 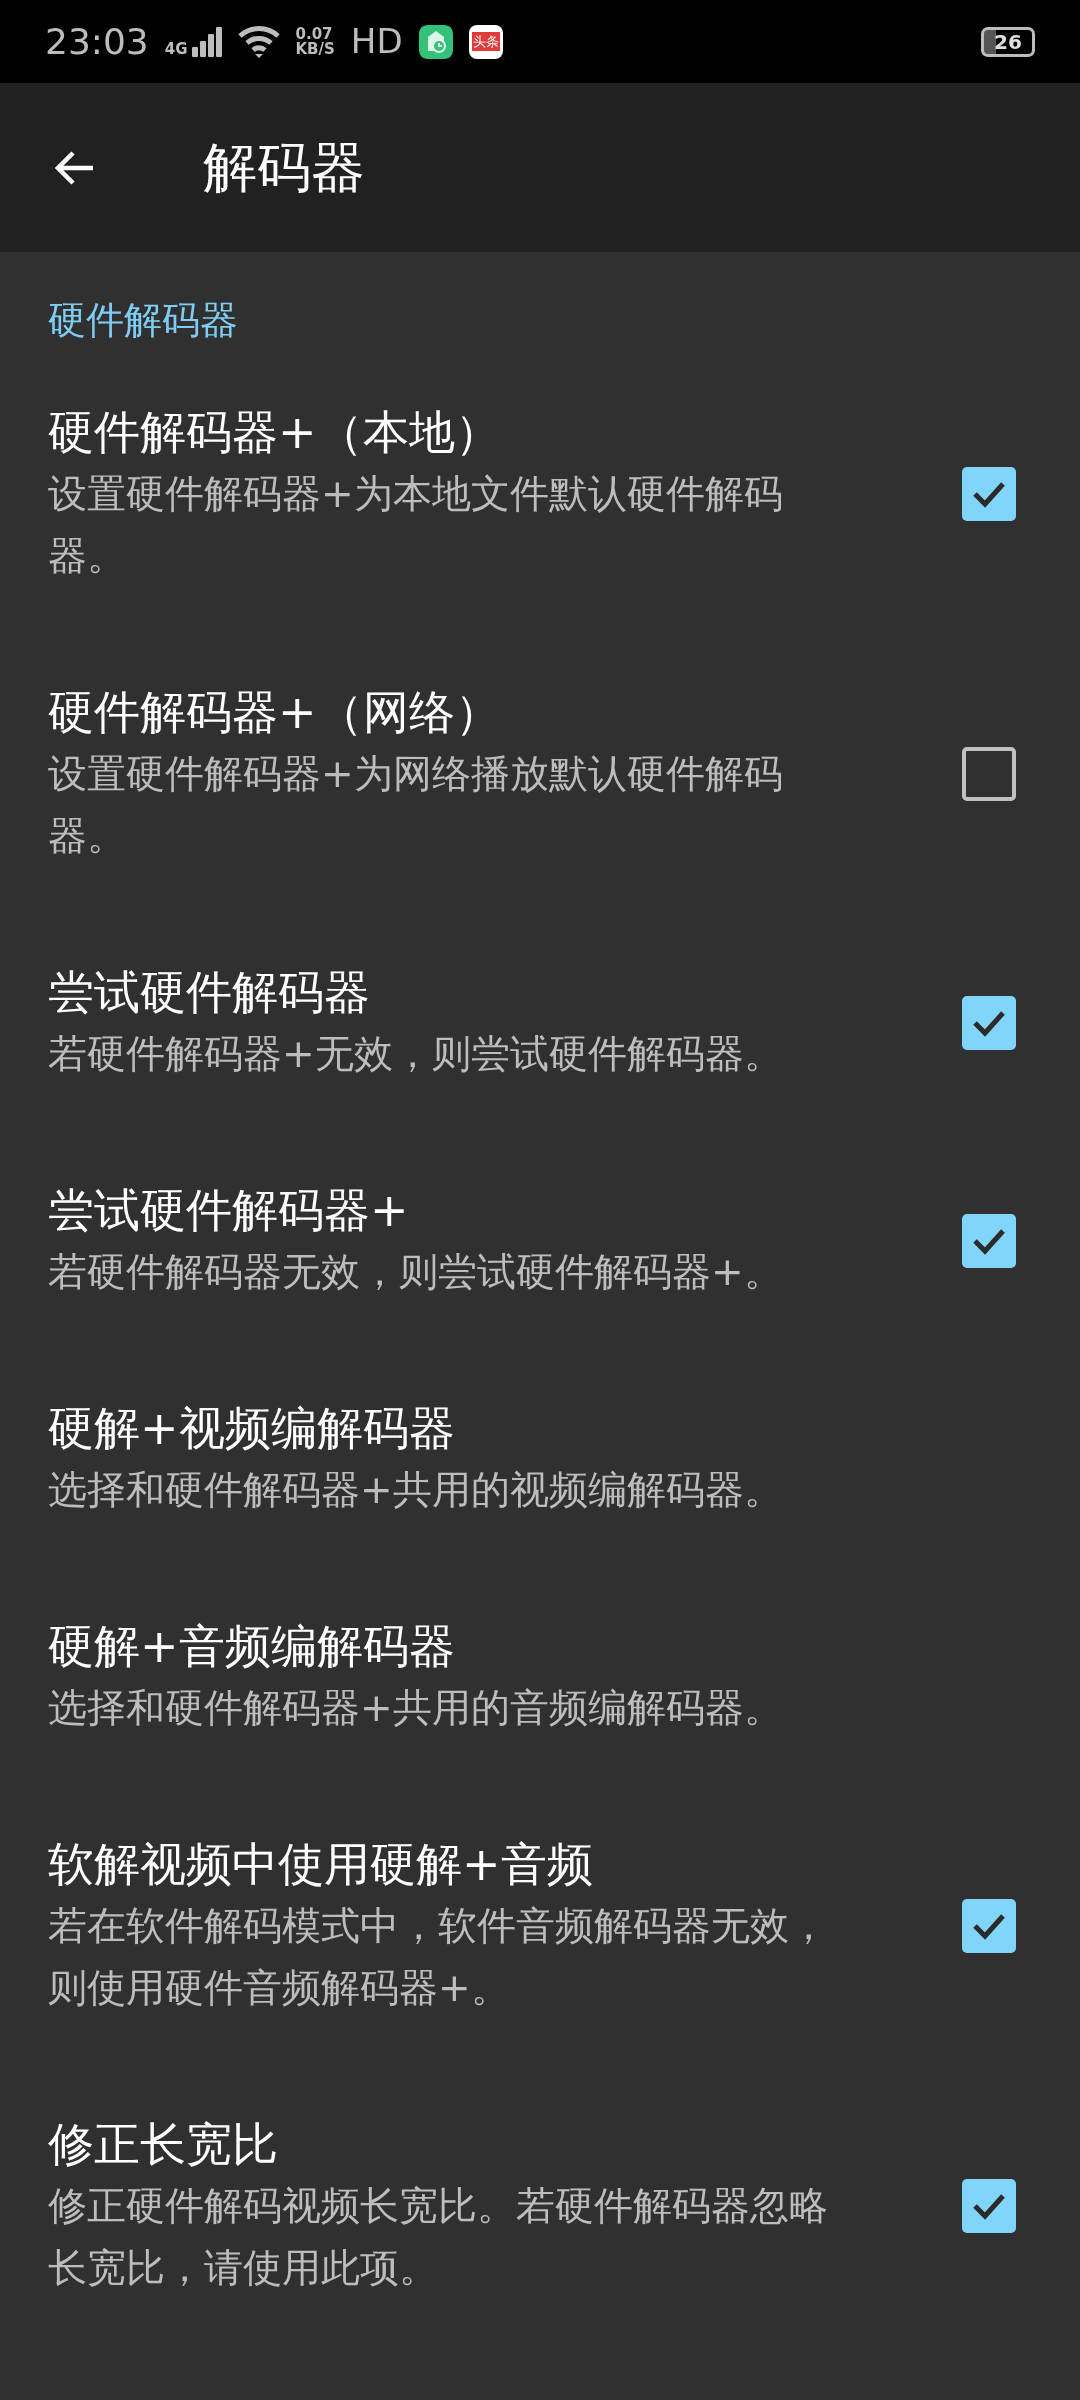 What do you see at coordinates (258, 41) in the screenshot?
I see `wifi-icon` at bounding box center [258, 41].